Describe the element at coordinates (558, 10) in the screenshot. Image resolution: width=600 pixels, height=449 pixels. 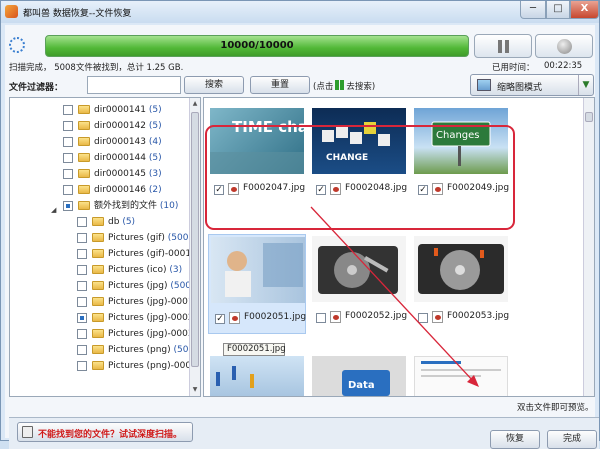
I see `maximize-button: □` at that location.